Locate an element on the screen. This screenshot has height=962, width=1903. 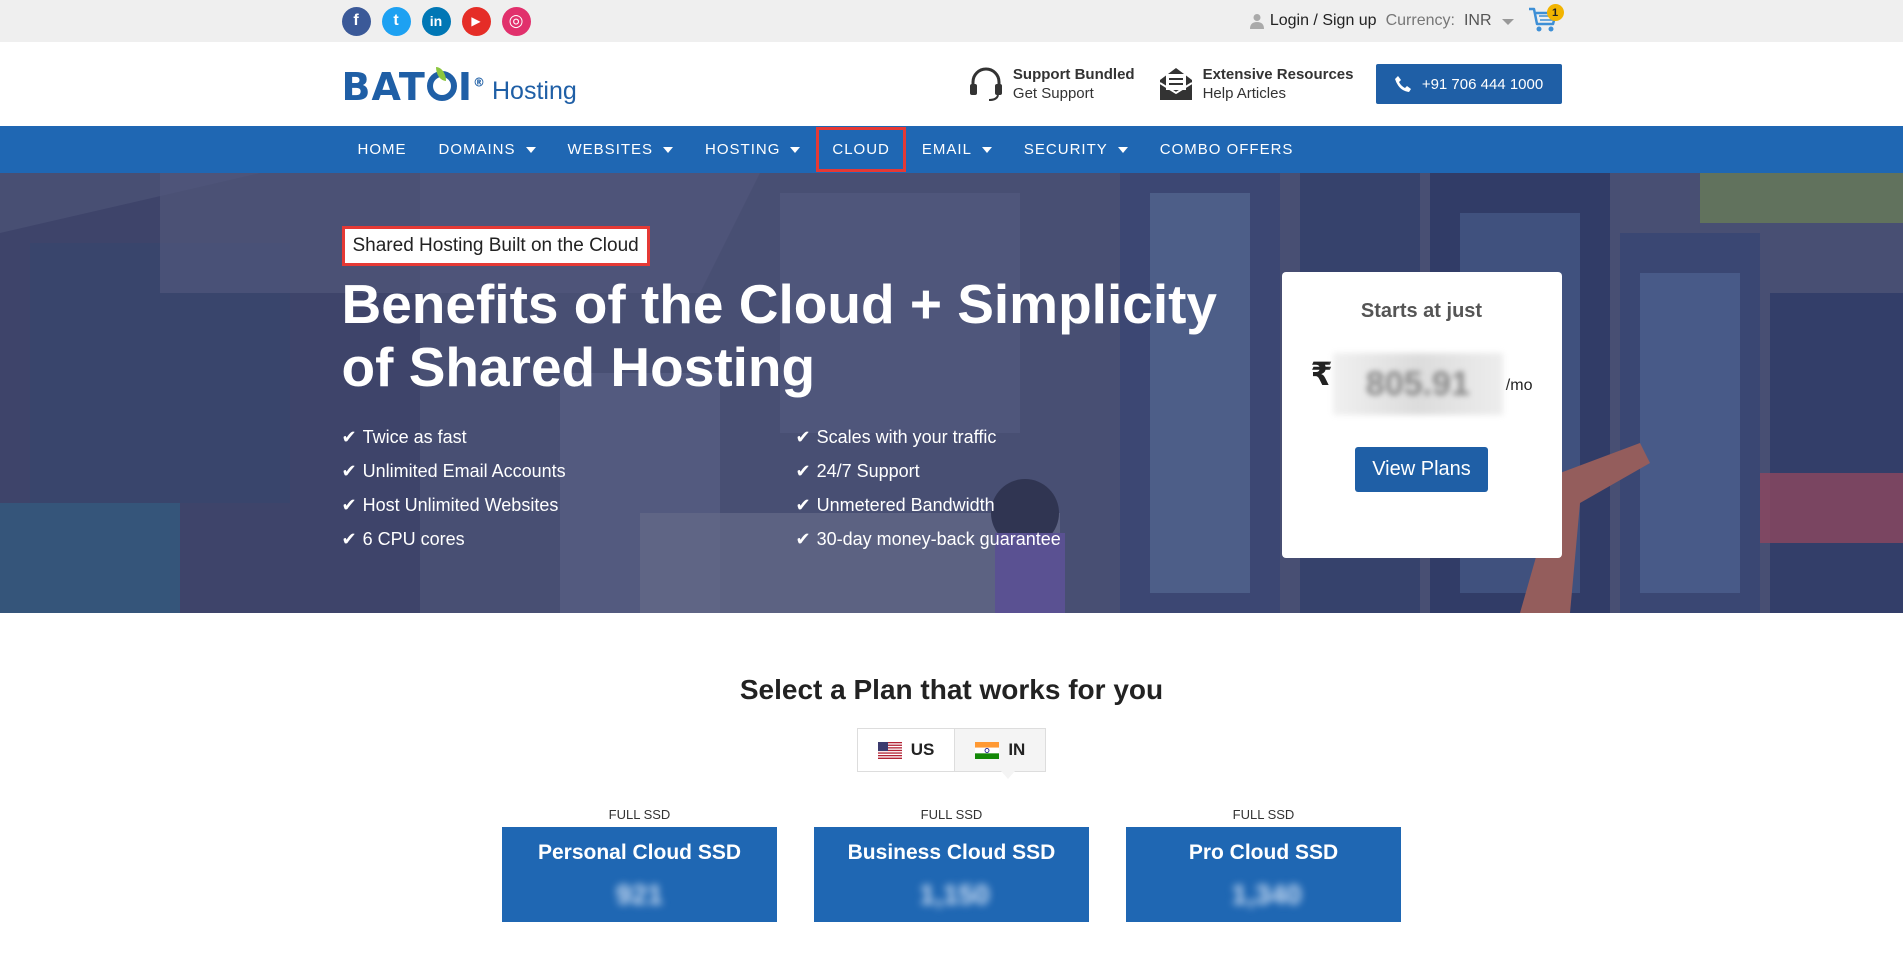
country-us-label: US is located at coordinates (922, 749).